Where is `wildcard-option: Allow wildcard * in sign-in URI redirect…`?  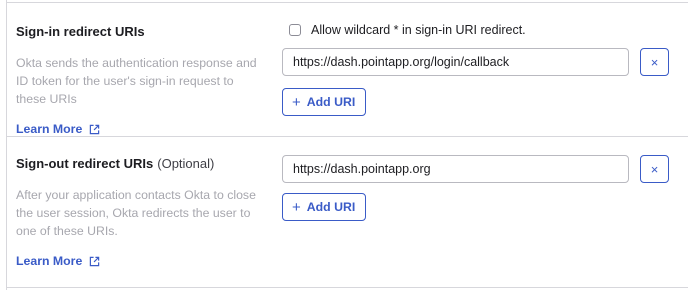 wildcard-option: Allow wildcard * in sign-in URI redirect… is located at coordinates (476, 30).